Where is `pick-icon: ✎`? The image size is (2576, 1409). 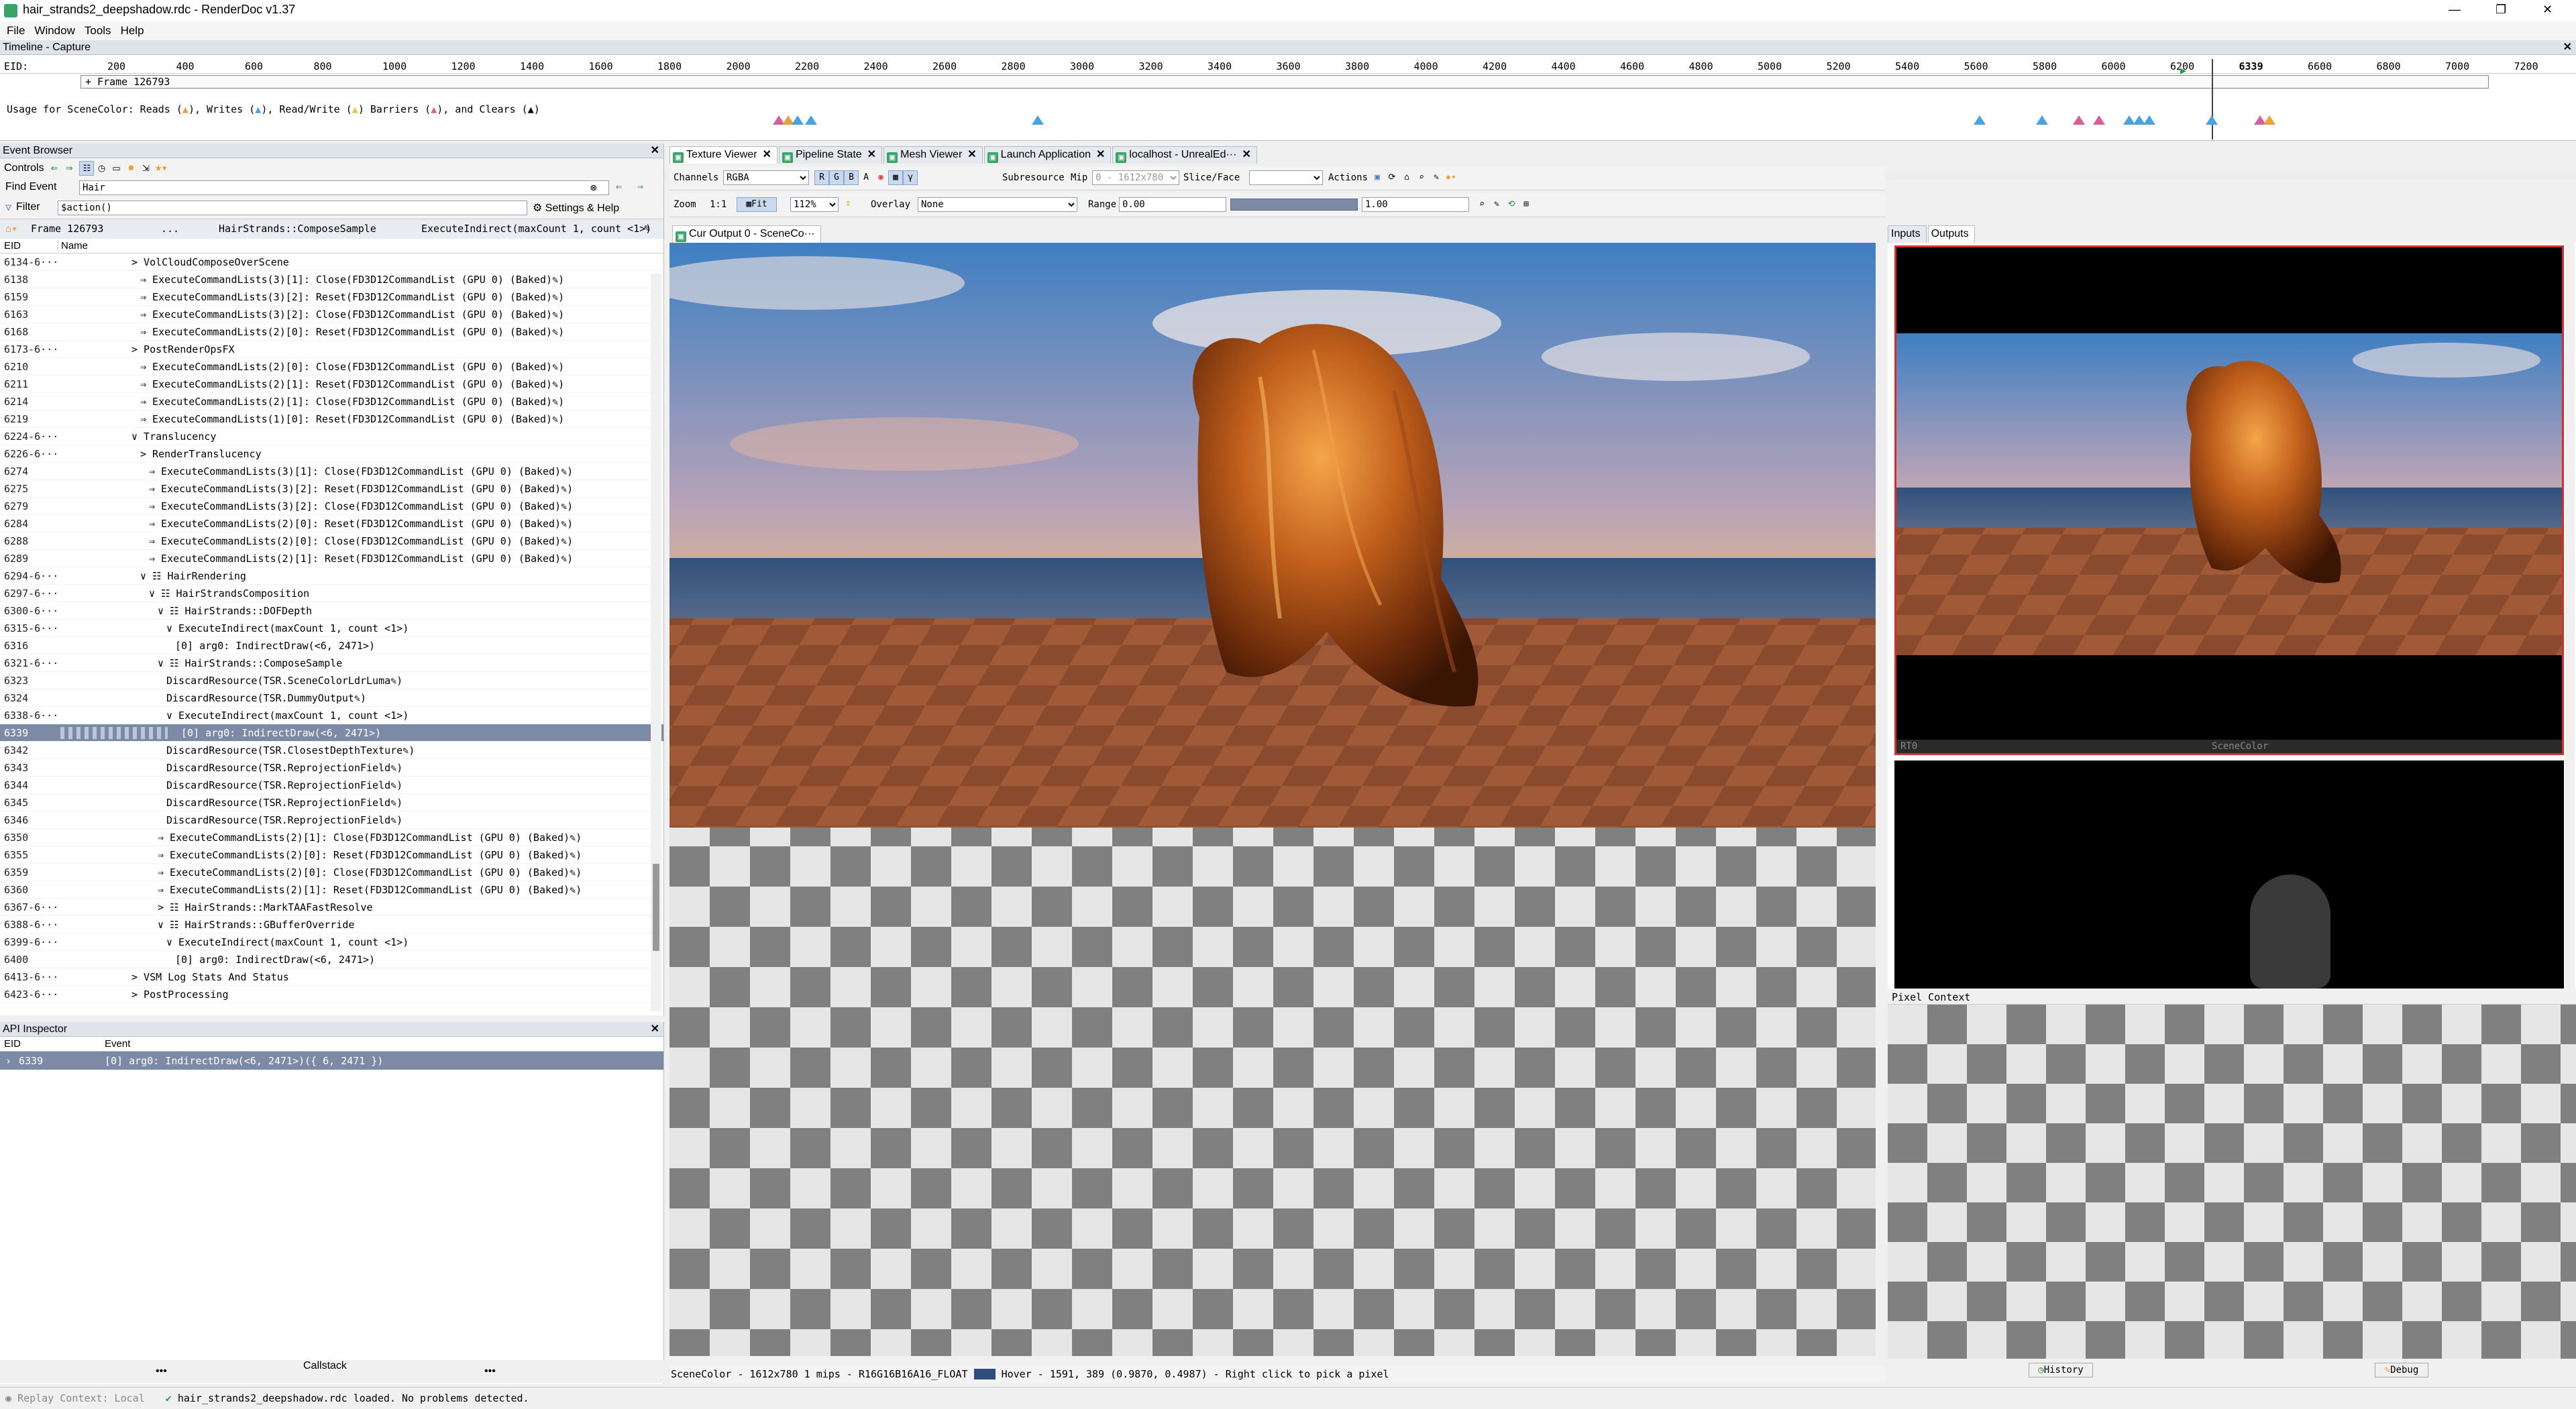
pick-icon: ✎ is located at coordinates (1436, 177).